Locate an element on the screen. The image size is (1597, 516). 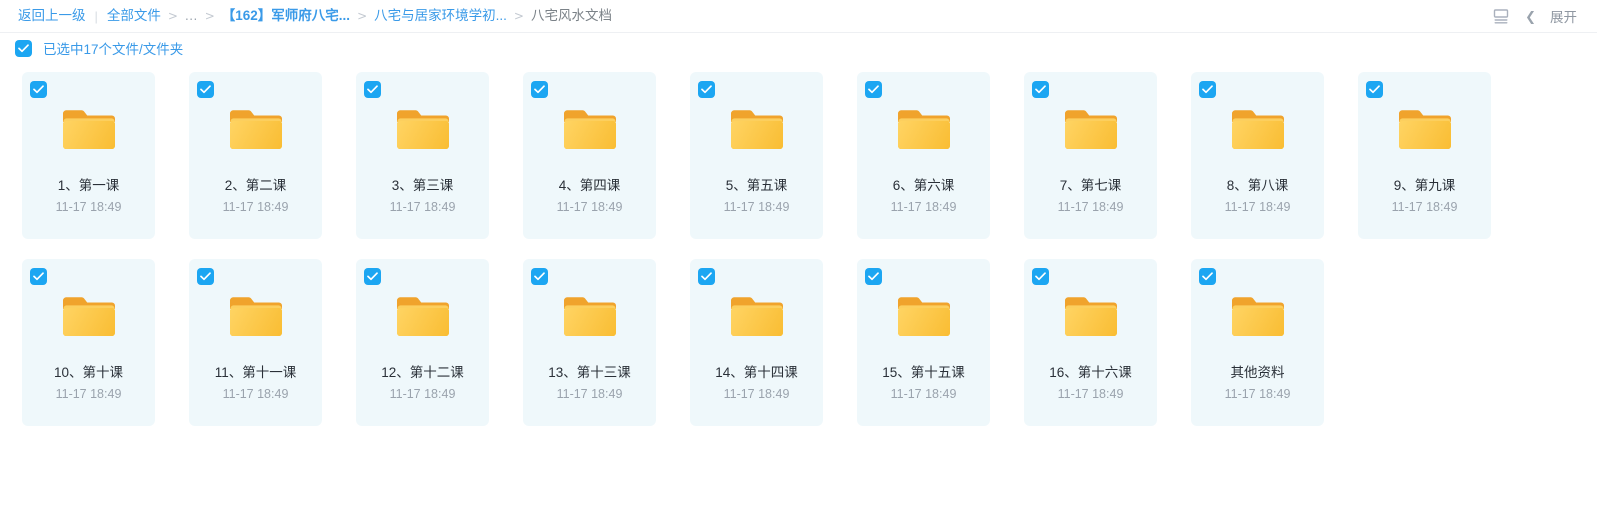
file-card: 5、第五课 11-17 18:49 is located at coordinates (756, 155).